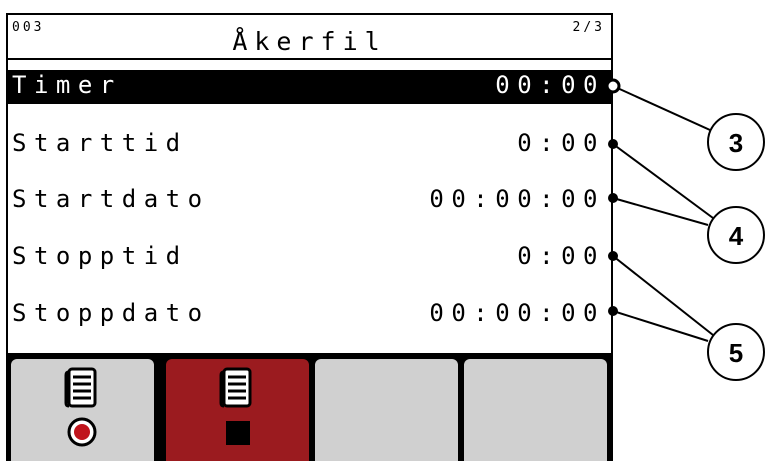  What do you see at coordinates (660, 326) in the screenshot?
I see `callout-leader-5b` at bounding box center [660, 326].